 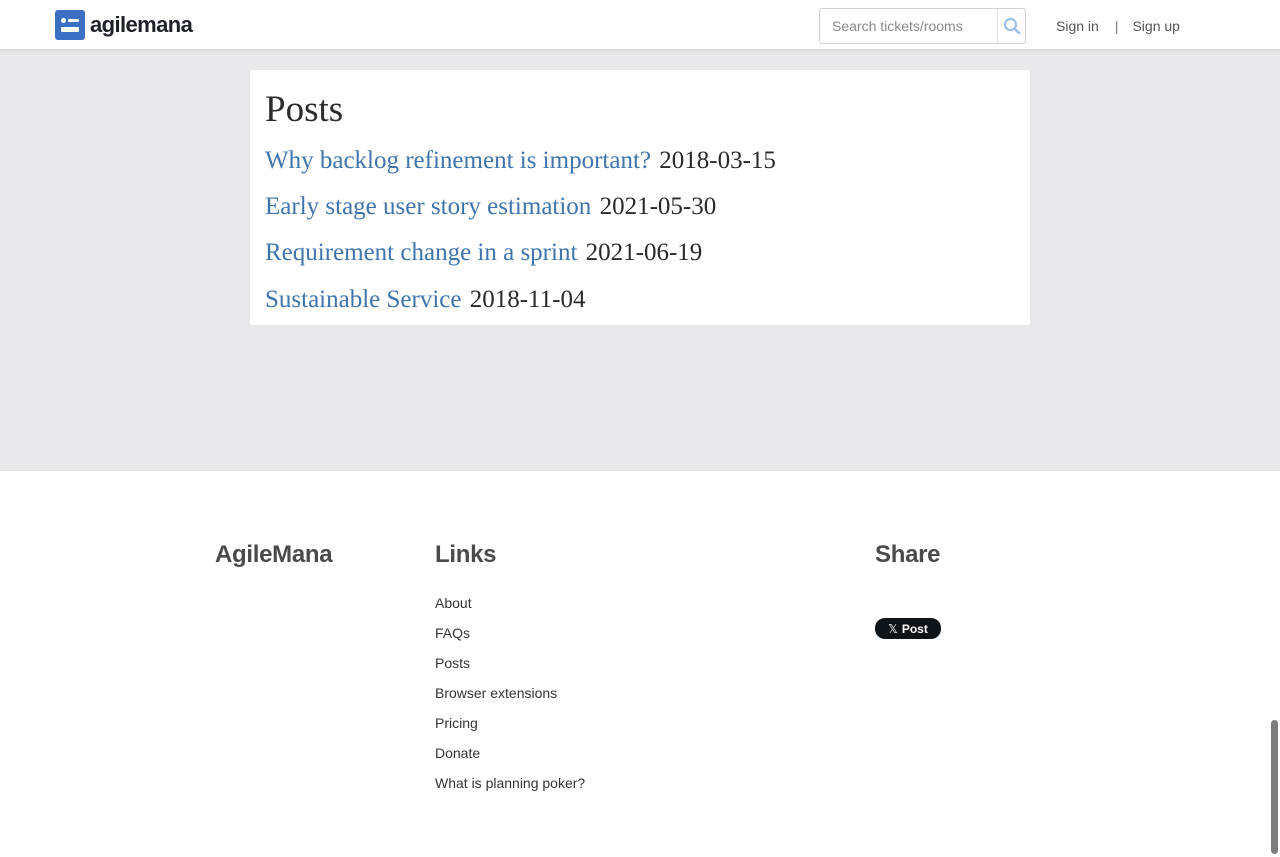 I want to click on list-item: Sustainable Service 2018-11-04, so click(x=425, y=300).